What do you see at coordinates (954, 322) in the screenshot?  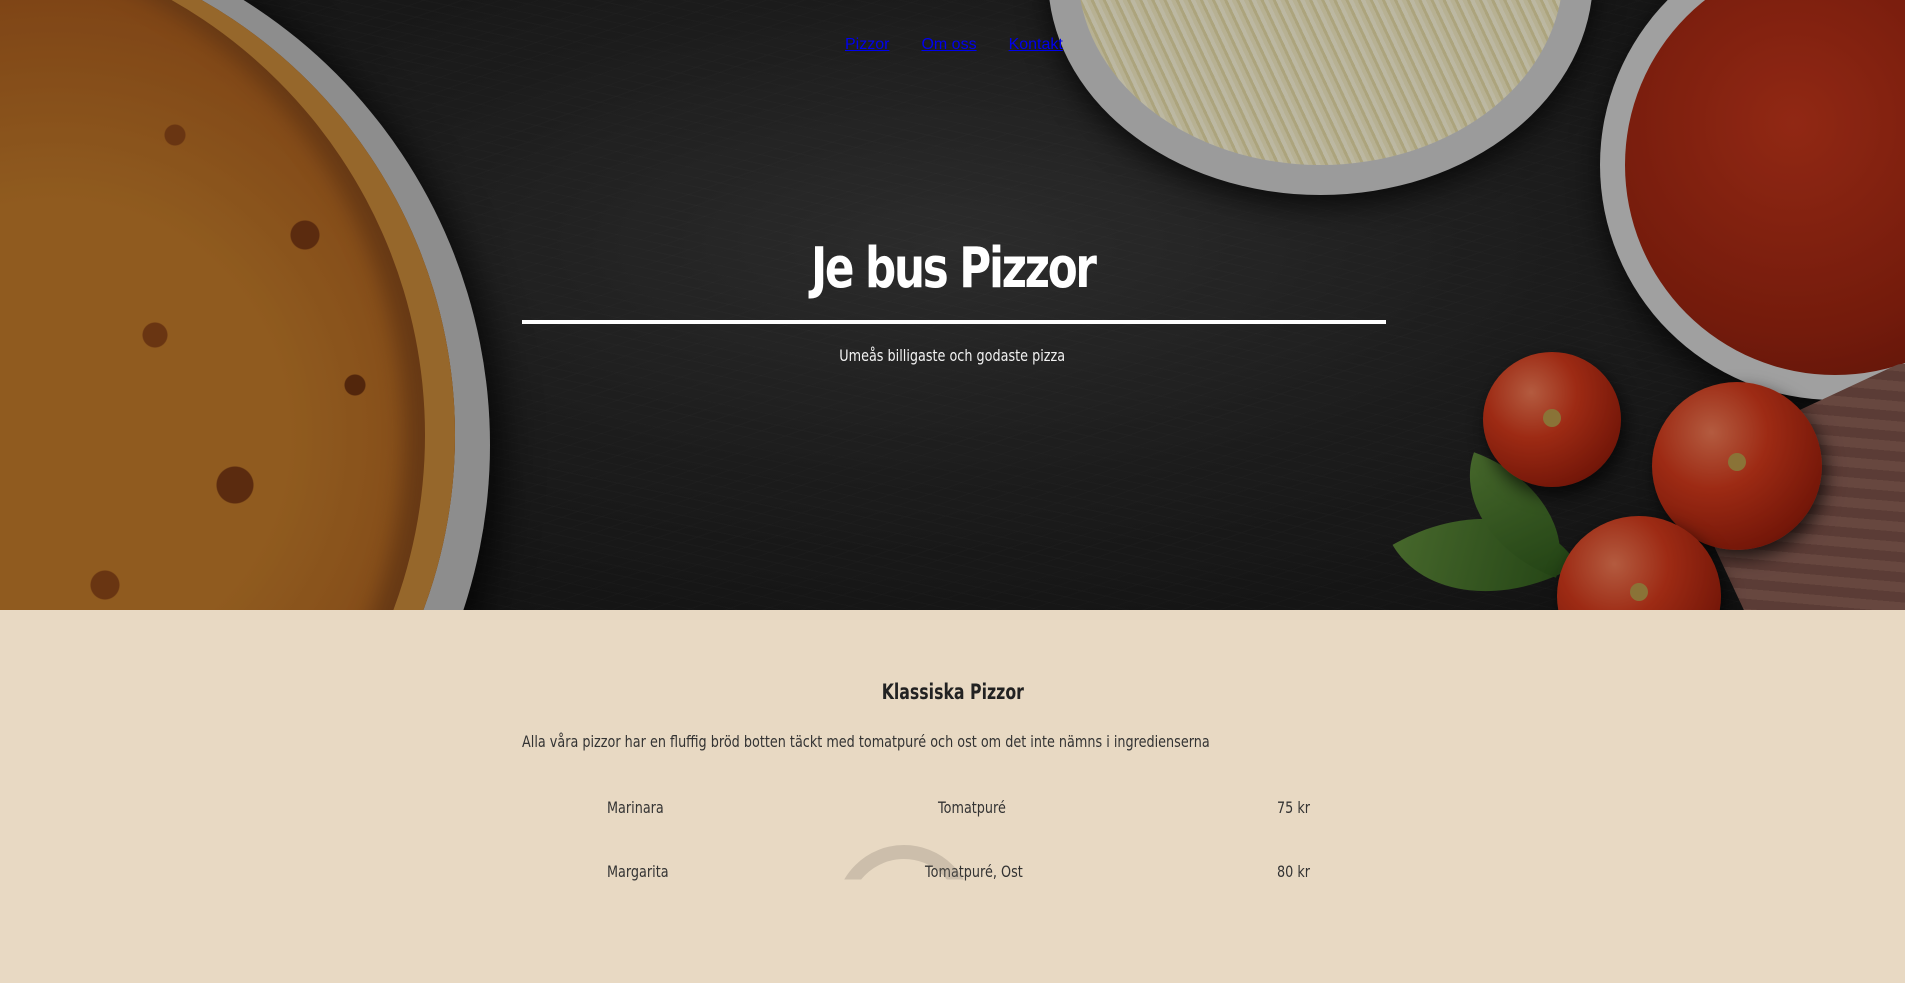 I see `hero-divider` at bounding box center [954, 322].